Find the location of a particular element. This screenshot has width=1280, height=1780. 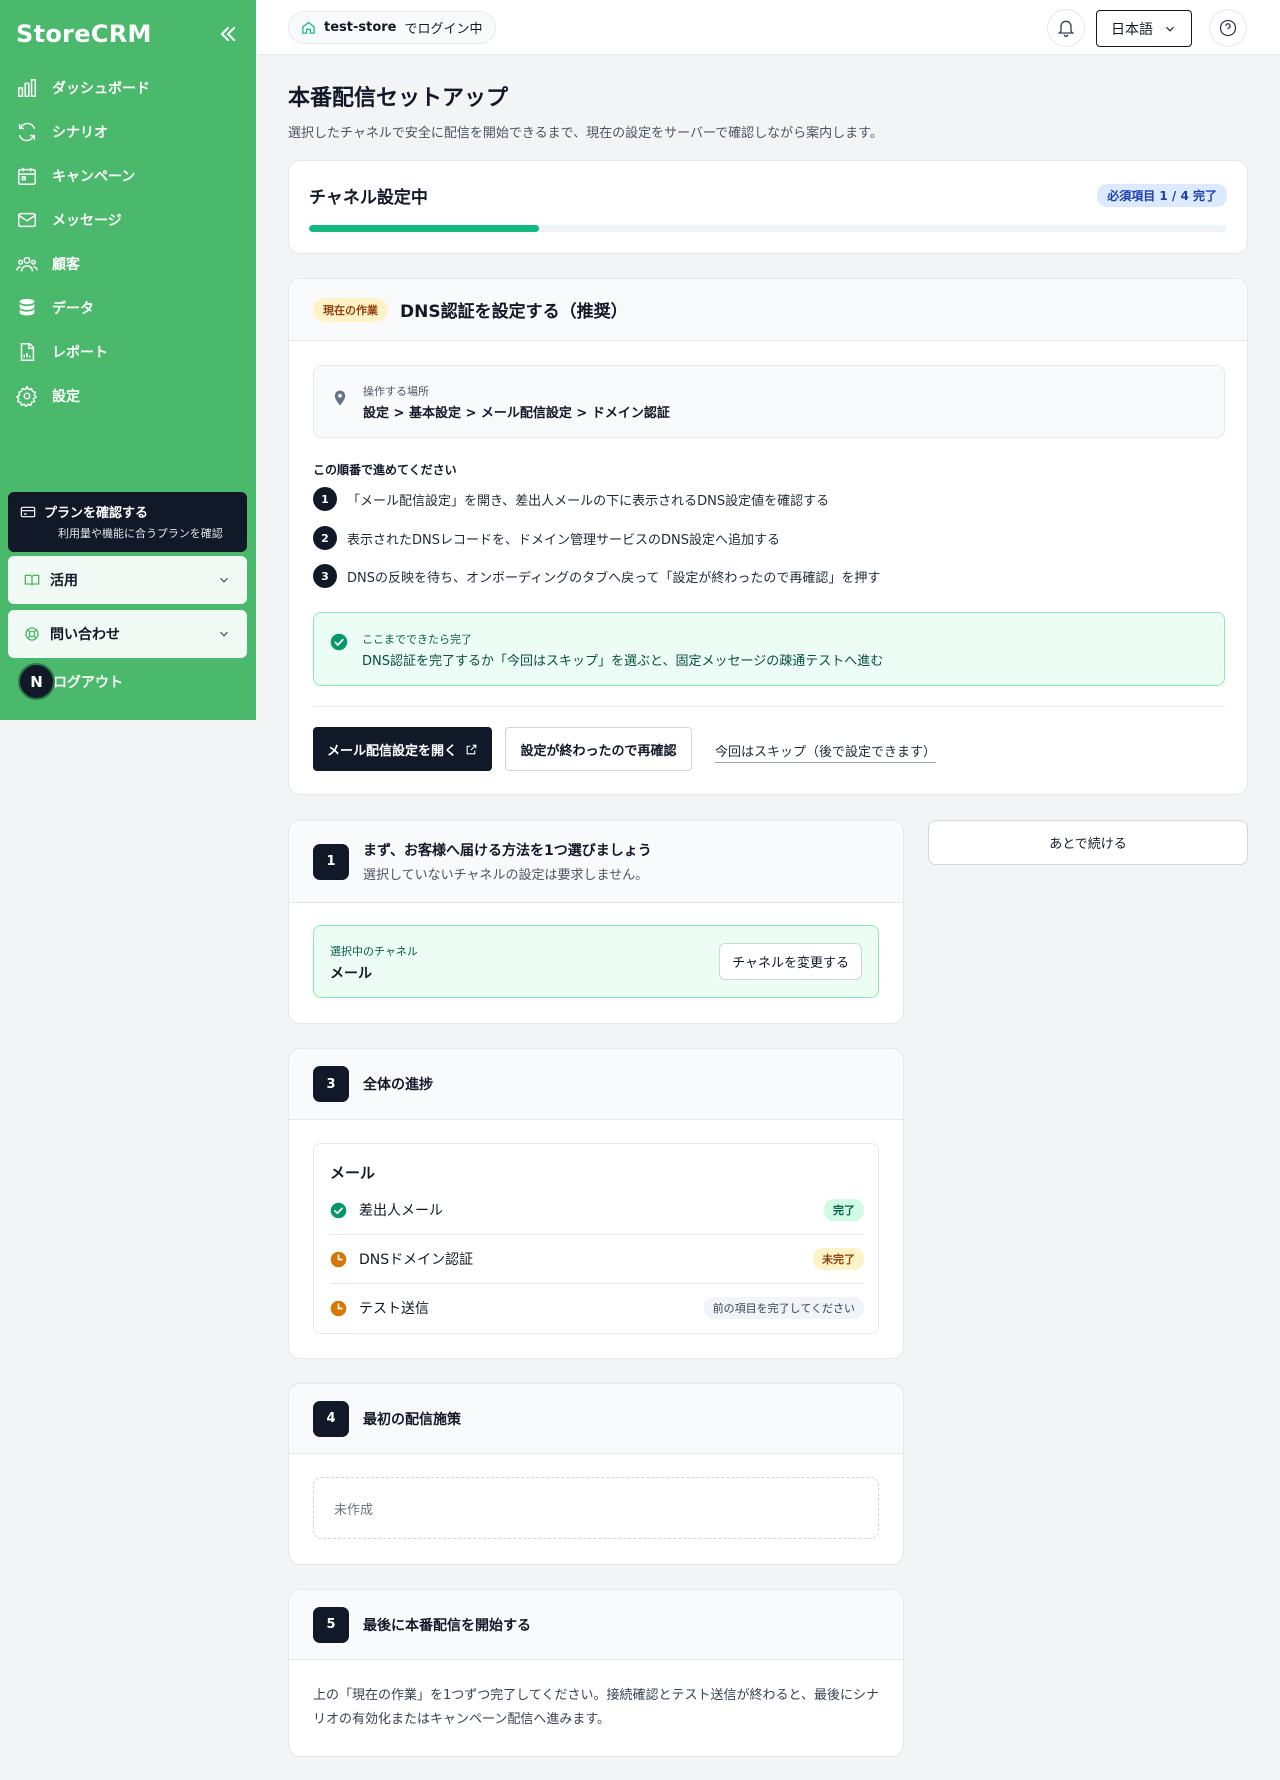

home-icon is located at coordinates (308, 27).